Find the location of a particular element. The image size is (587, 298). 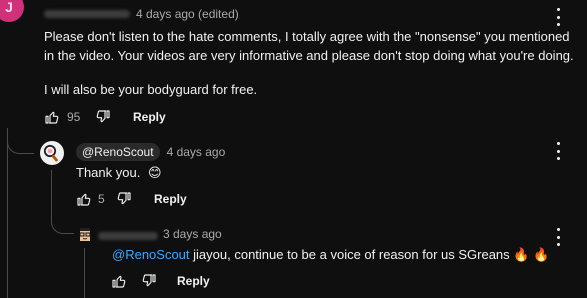

commenter-avatar: J is located at coordinates (12, 11).